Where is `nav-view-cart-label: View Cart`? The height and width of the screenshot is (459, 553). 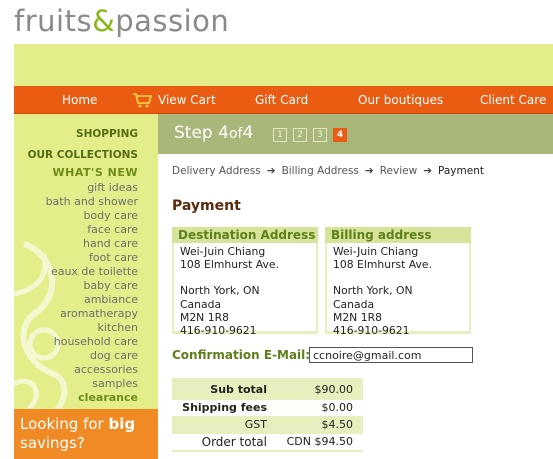 nav-view-cart-label: View Cart is located at coordinates (187, 100).